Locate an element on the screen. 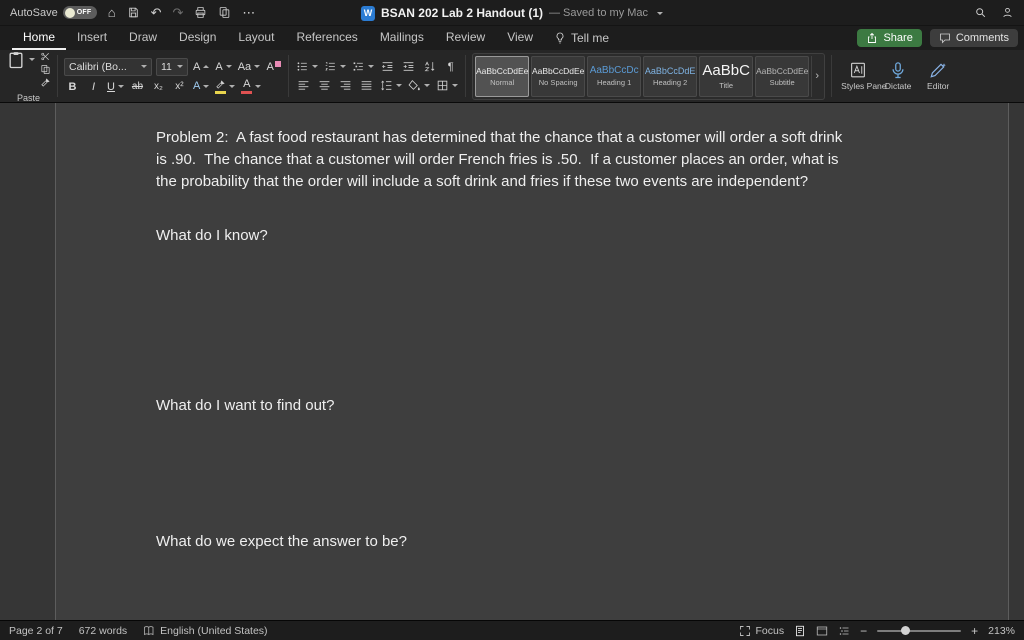 This screenshot has width=1024, height=640. search-icon is located at coordinates (980, 12).